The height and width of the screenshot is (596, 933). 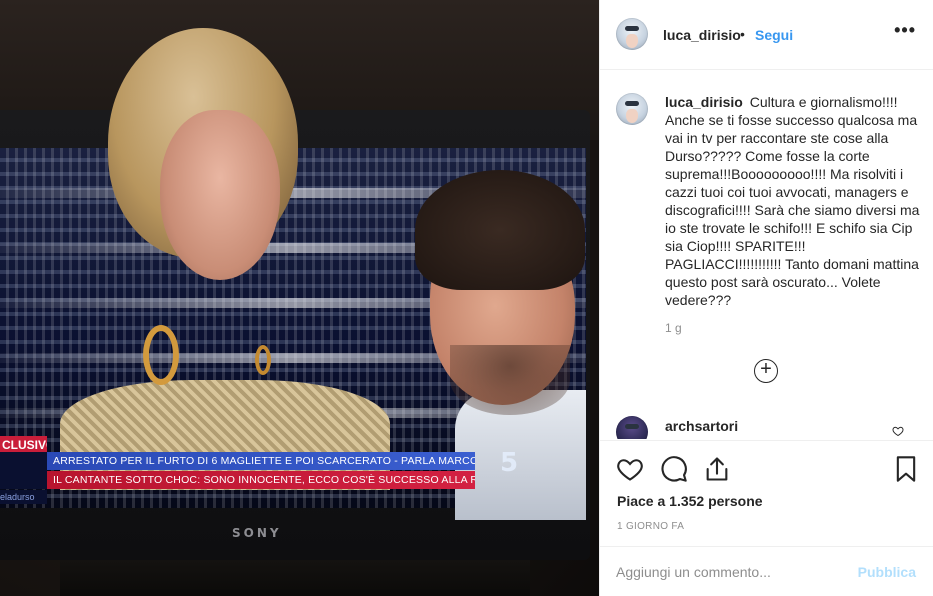 What do you see at coordinates (673, 328) in the screenshot?
I see `caption-time: 1 g` at bounding box center [673, 328].